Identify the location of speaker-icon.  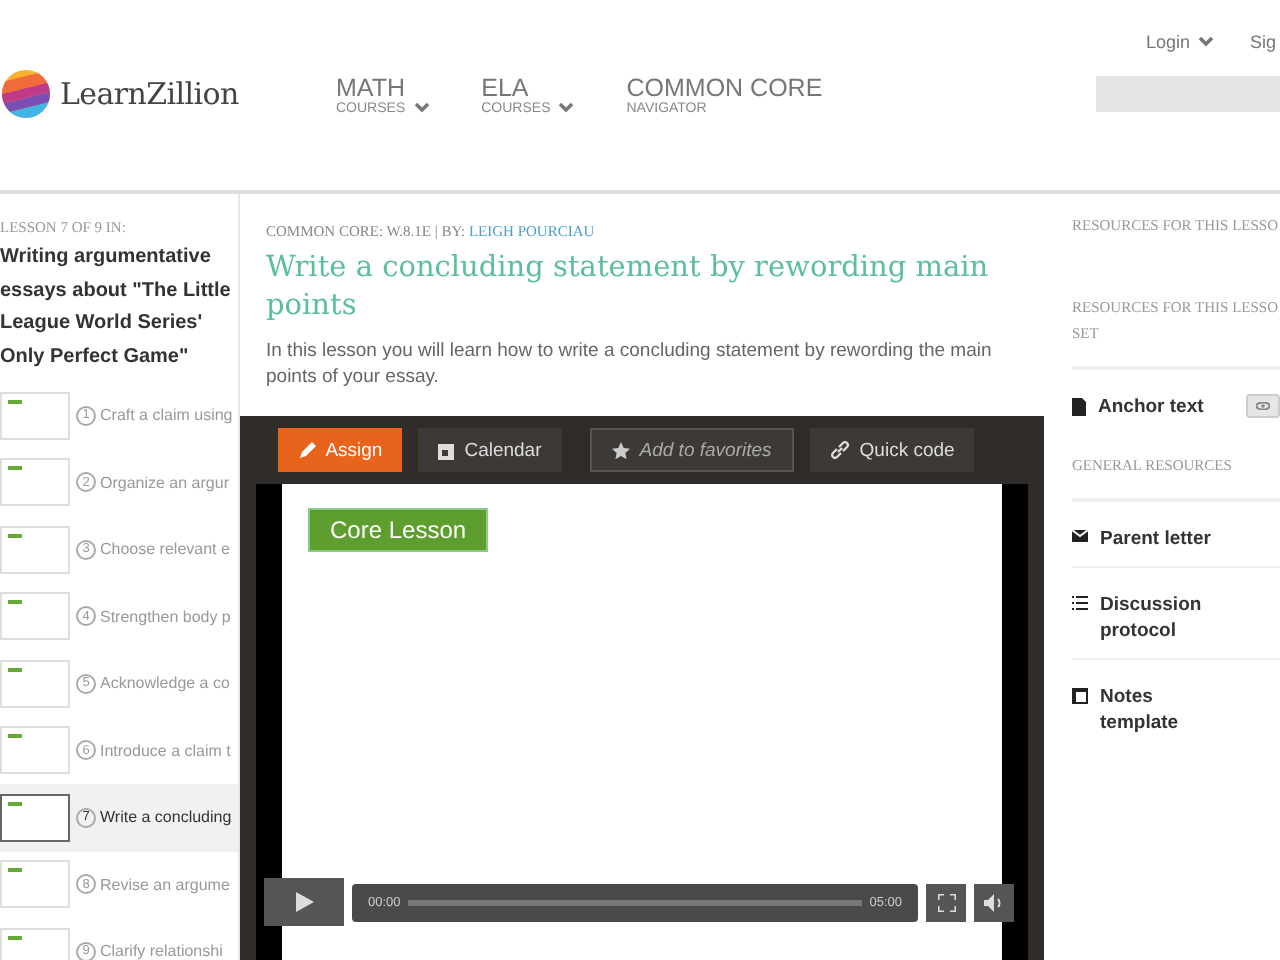
(994, 902).